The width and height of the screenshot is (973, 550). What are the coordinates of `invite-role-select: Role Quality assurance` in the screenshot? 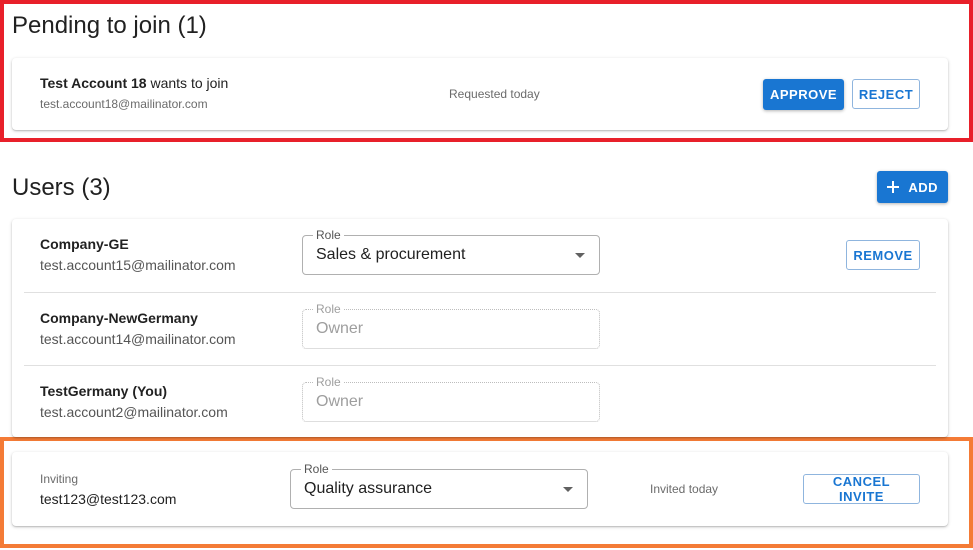 It's located at (439, 485).